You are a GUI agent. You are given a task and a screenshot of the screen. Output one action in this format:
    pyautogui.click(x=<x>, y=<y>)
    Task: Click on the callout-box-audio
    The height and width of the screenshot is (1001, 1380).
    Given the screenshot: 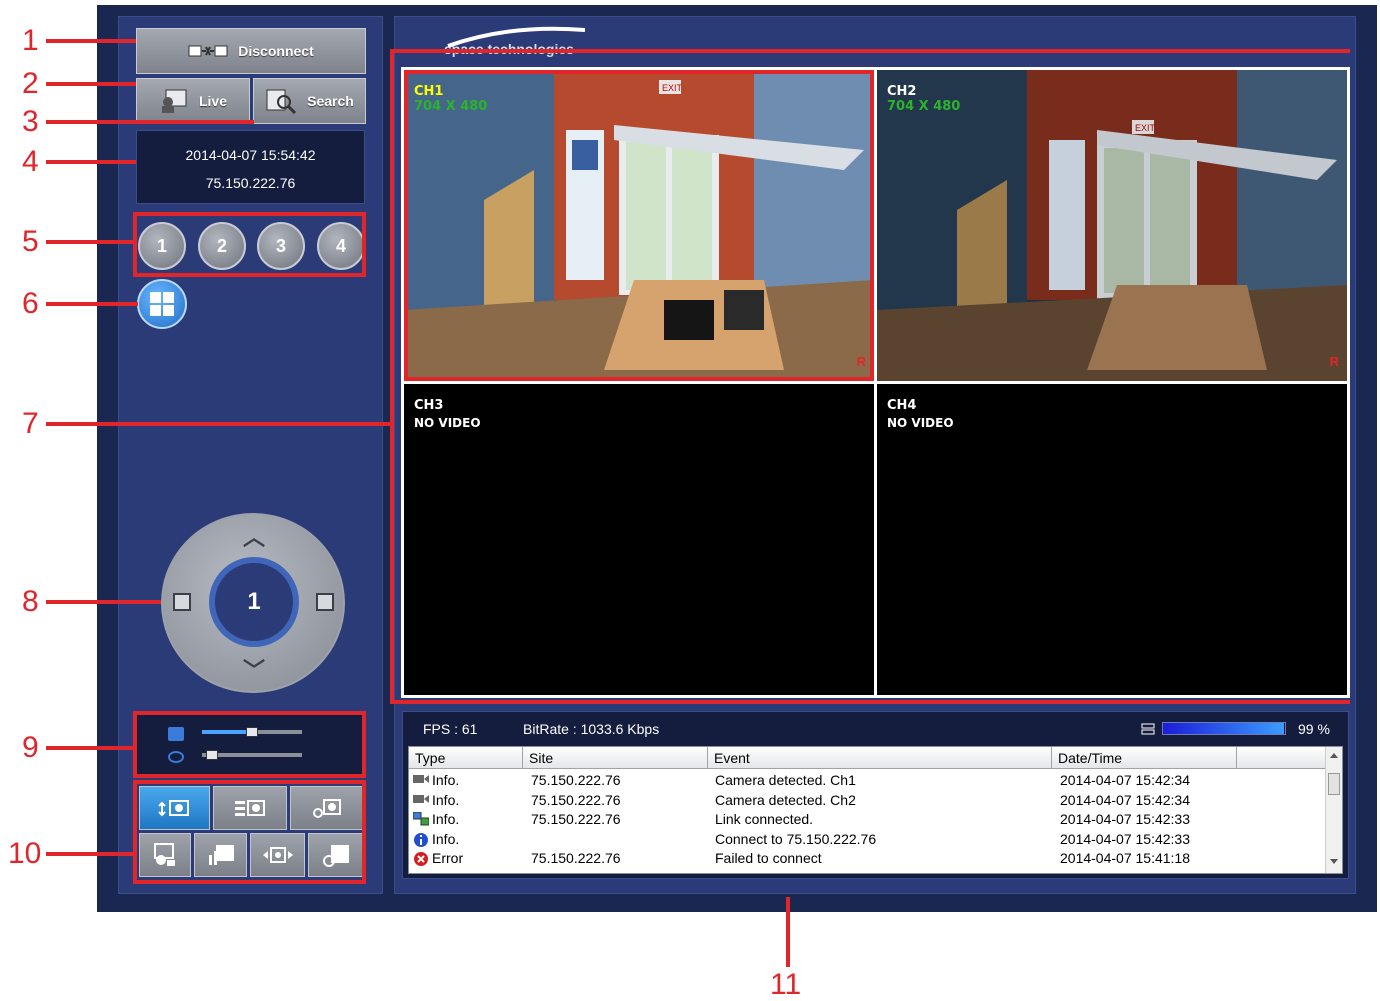 What is the action you would take?
    pyautogui.click(x=249, y=744)
    